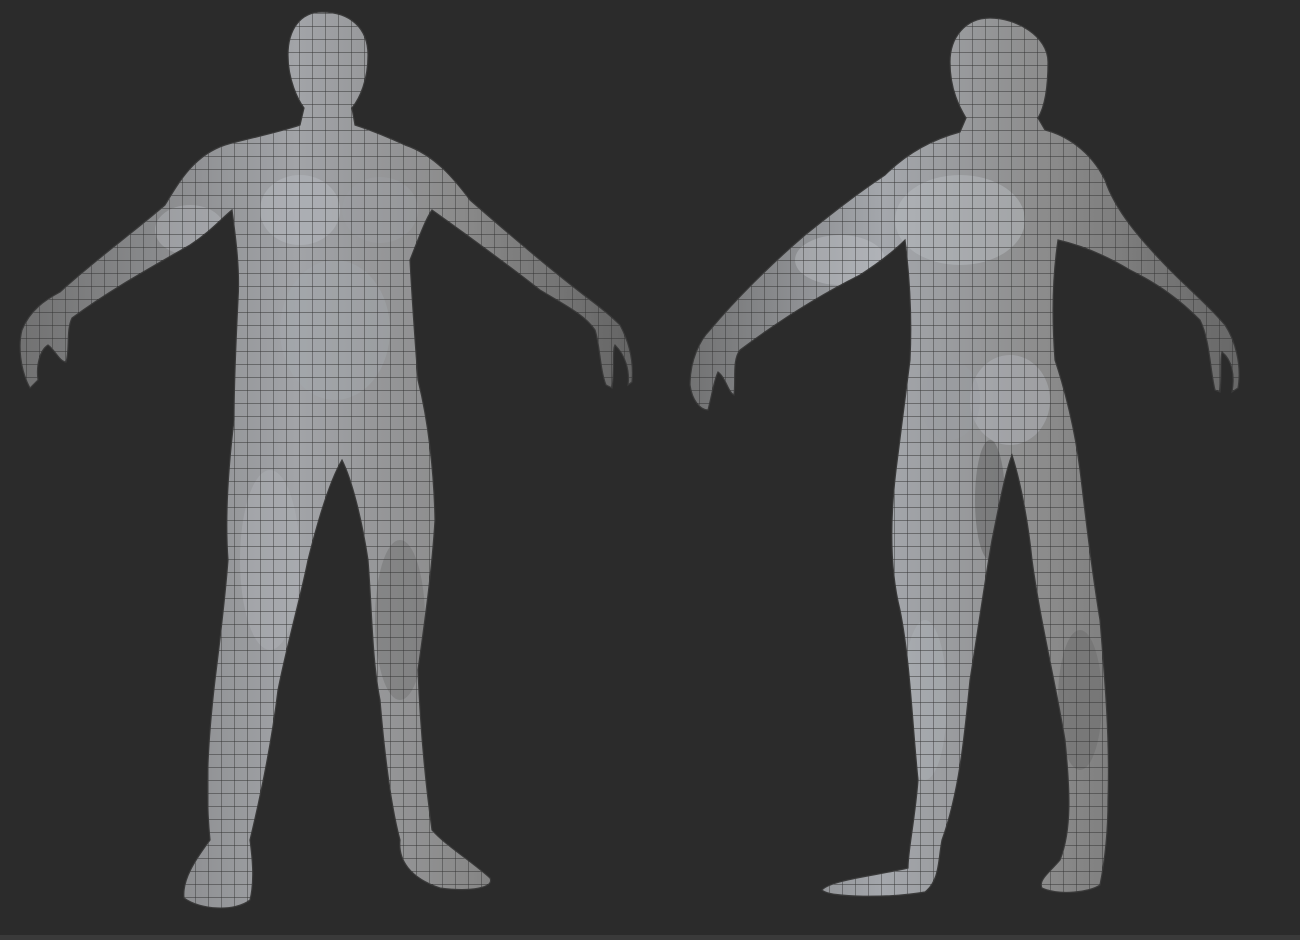 The width and height of the screenshot is (1300, 940). I want to click on viewport-bottom-border, so click(650, 937).